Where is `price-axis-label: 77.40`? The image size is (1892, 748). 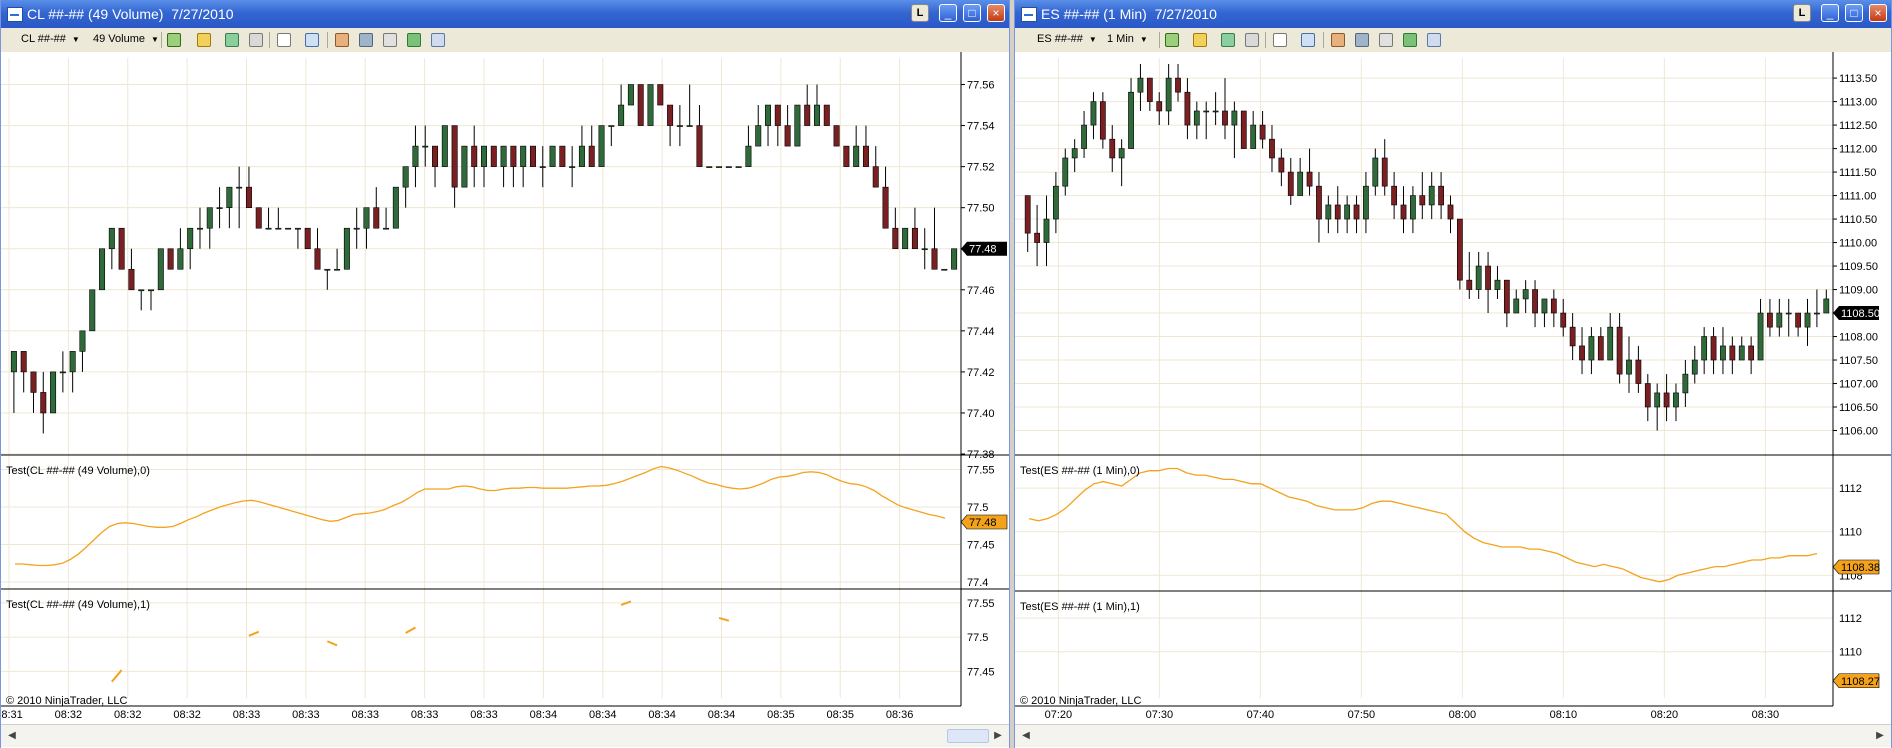 price-axis-label: 77.40 is located at coordinates (981, 414).